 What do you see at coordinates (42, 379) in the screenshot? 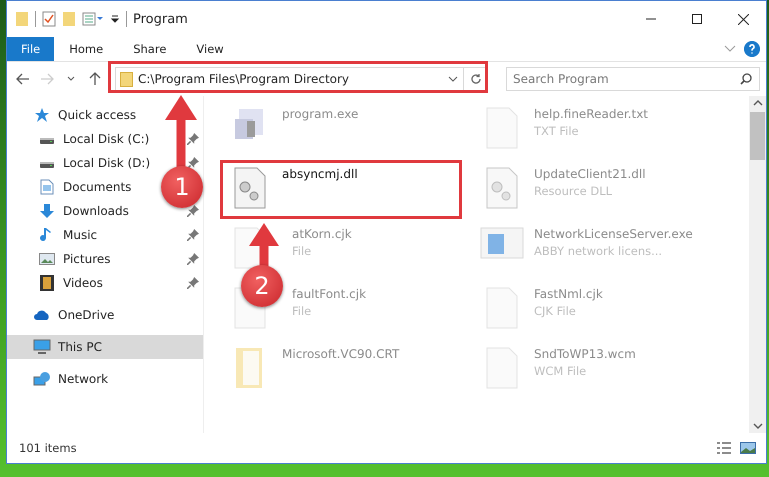
I see `network-icon` at bounding box center [42, 379].